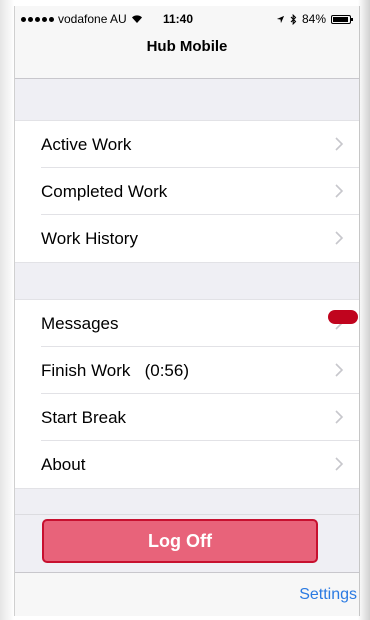 The height and width of the screenshot is (620, 370). What do you see at coordinates (343, 317) in the screenshot?
I see `annotation-marker` at bounding box center [343, 317].